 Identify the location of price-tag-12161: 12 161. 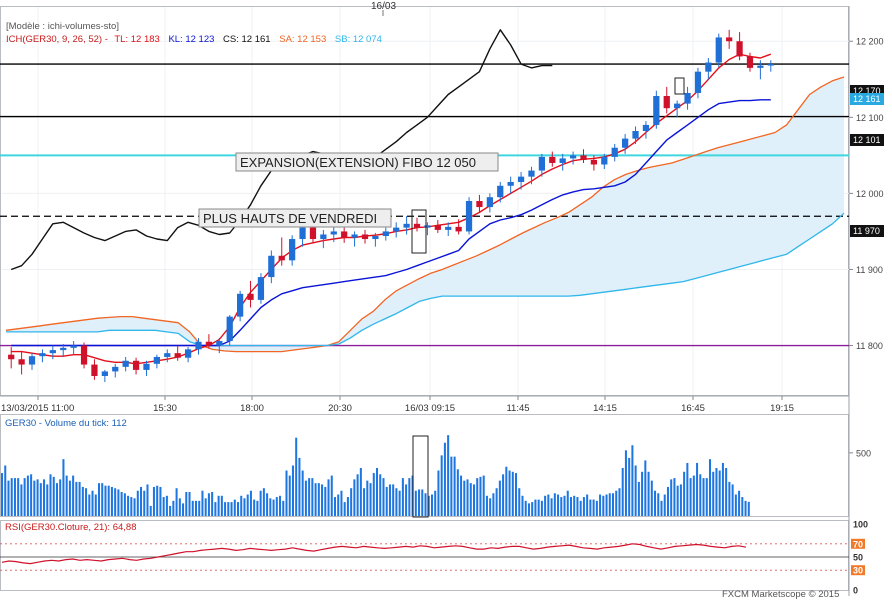
(867, 99).